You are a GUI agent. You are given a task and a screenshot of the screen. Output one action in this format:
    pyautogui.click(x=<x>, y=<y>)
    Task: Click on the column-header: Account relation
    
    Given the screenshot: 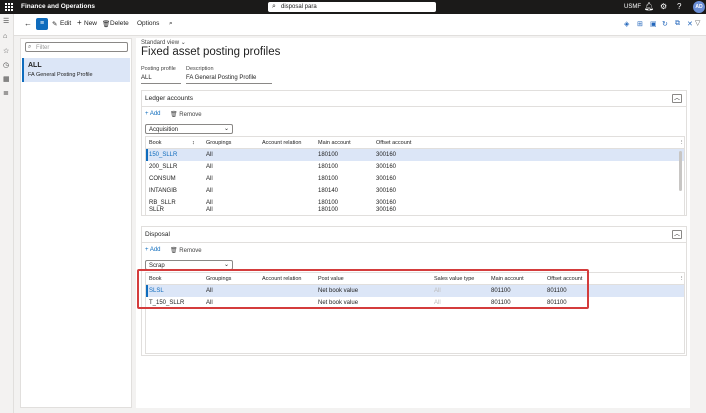 What is the action you would take?
    pyautogui.click(x=281, y=143)
    